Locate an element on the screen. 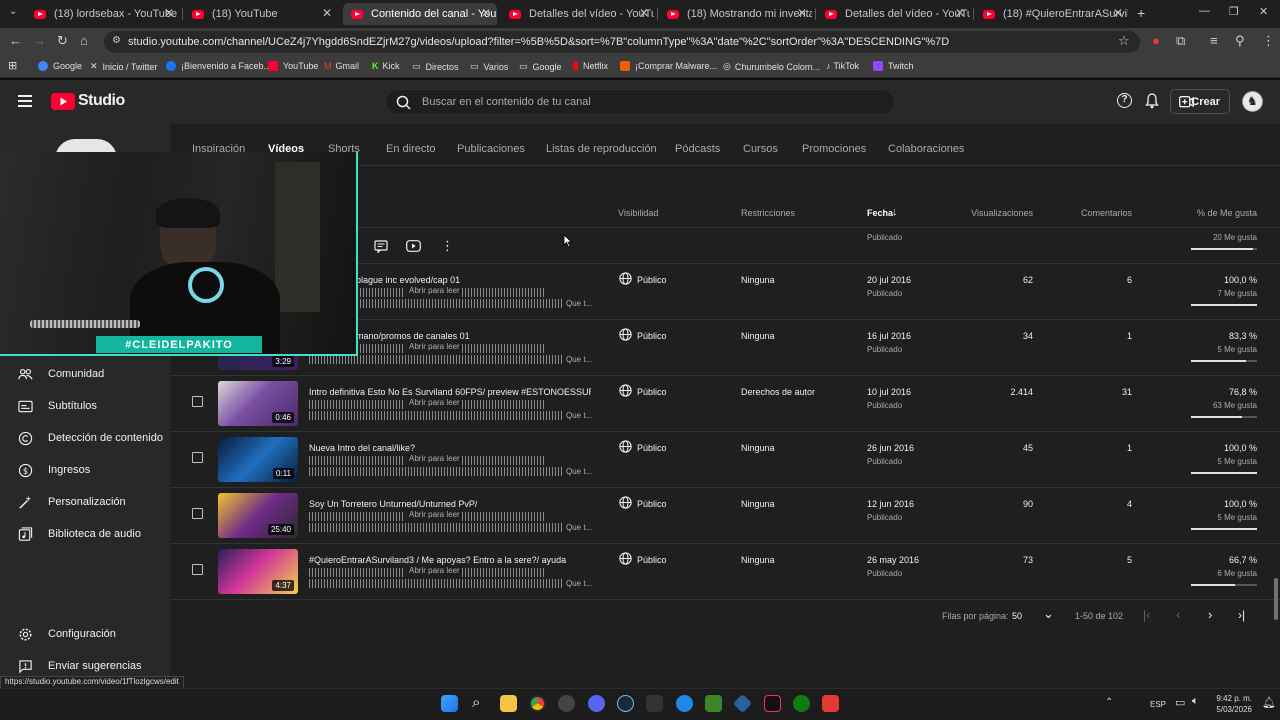 The height and width of the screenshot is (720, 1280). minecraft-icon is located at coordinates (713, 703).